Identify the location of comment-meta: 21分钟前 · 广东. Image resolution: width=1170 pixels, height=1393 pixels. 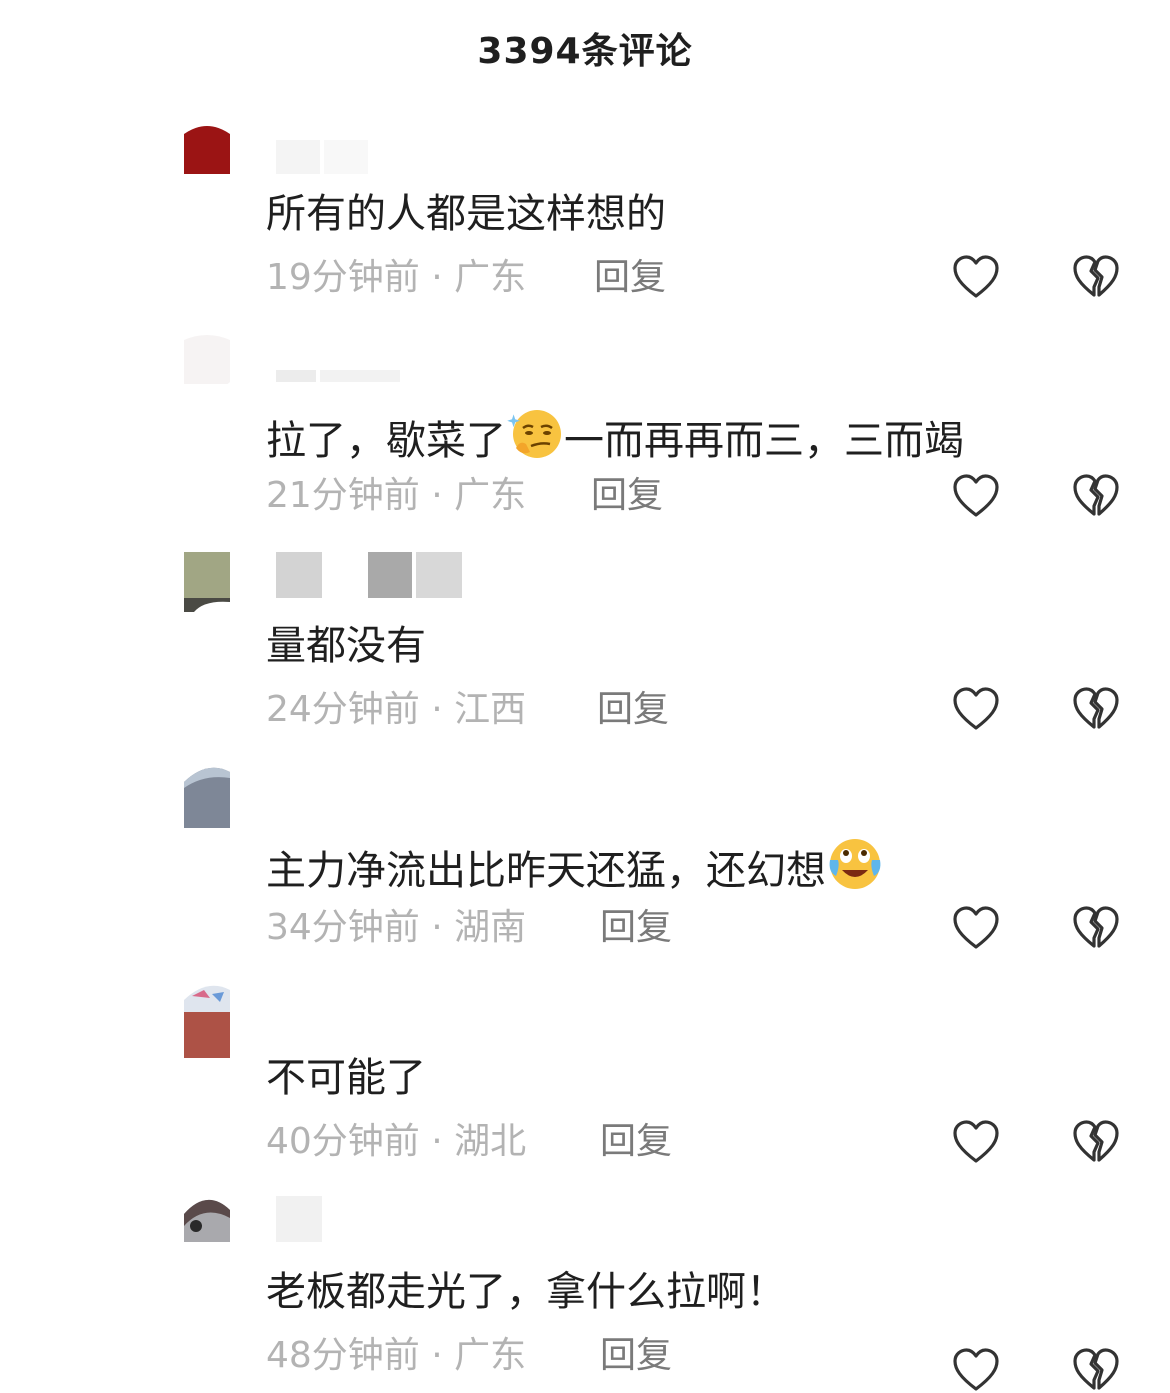
(396, 496).